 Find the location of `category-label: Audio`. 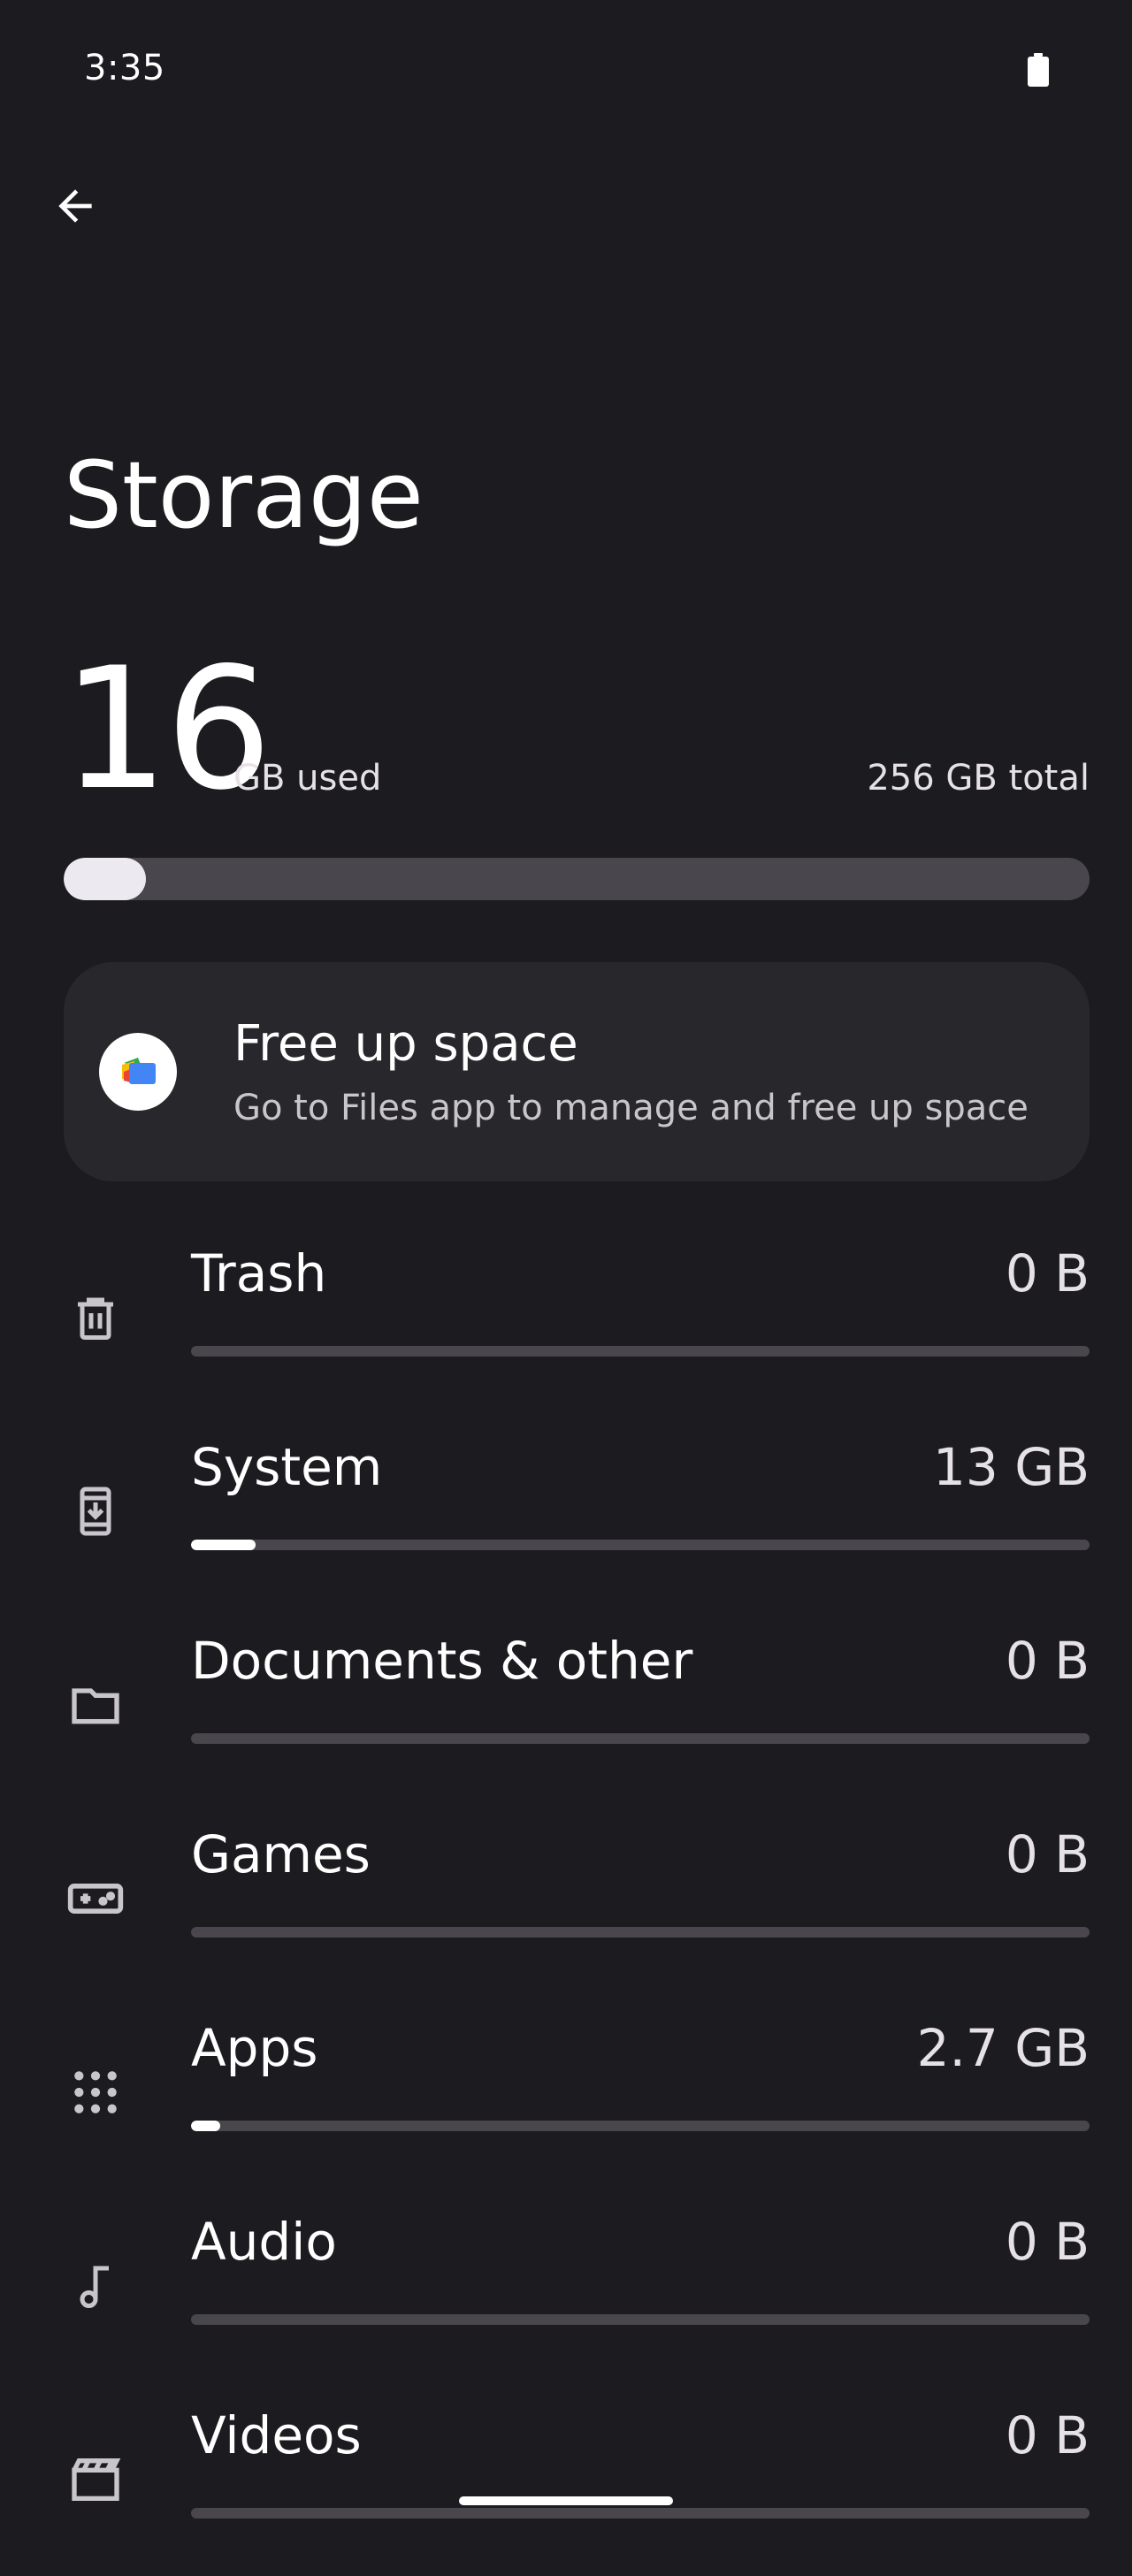

category-label: Audio is located at coordinates (264, 2242).